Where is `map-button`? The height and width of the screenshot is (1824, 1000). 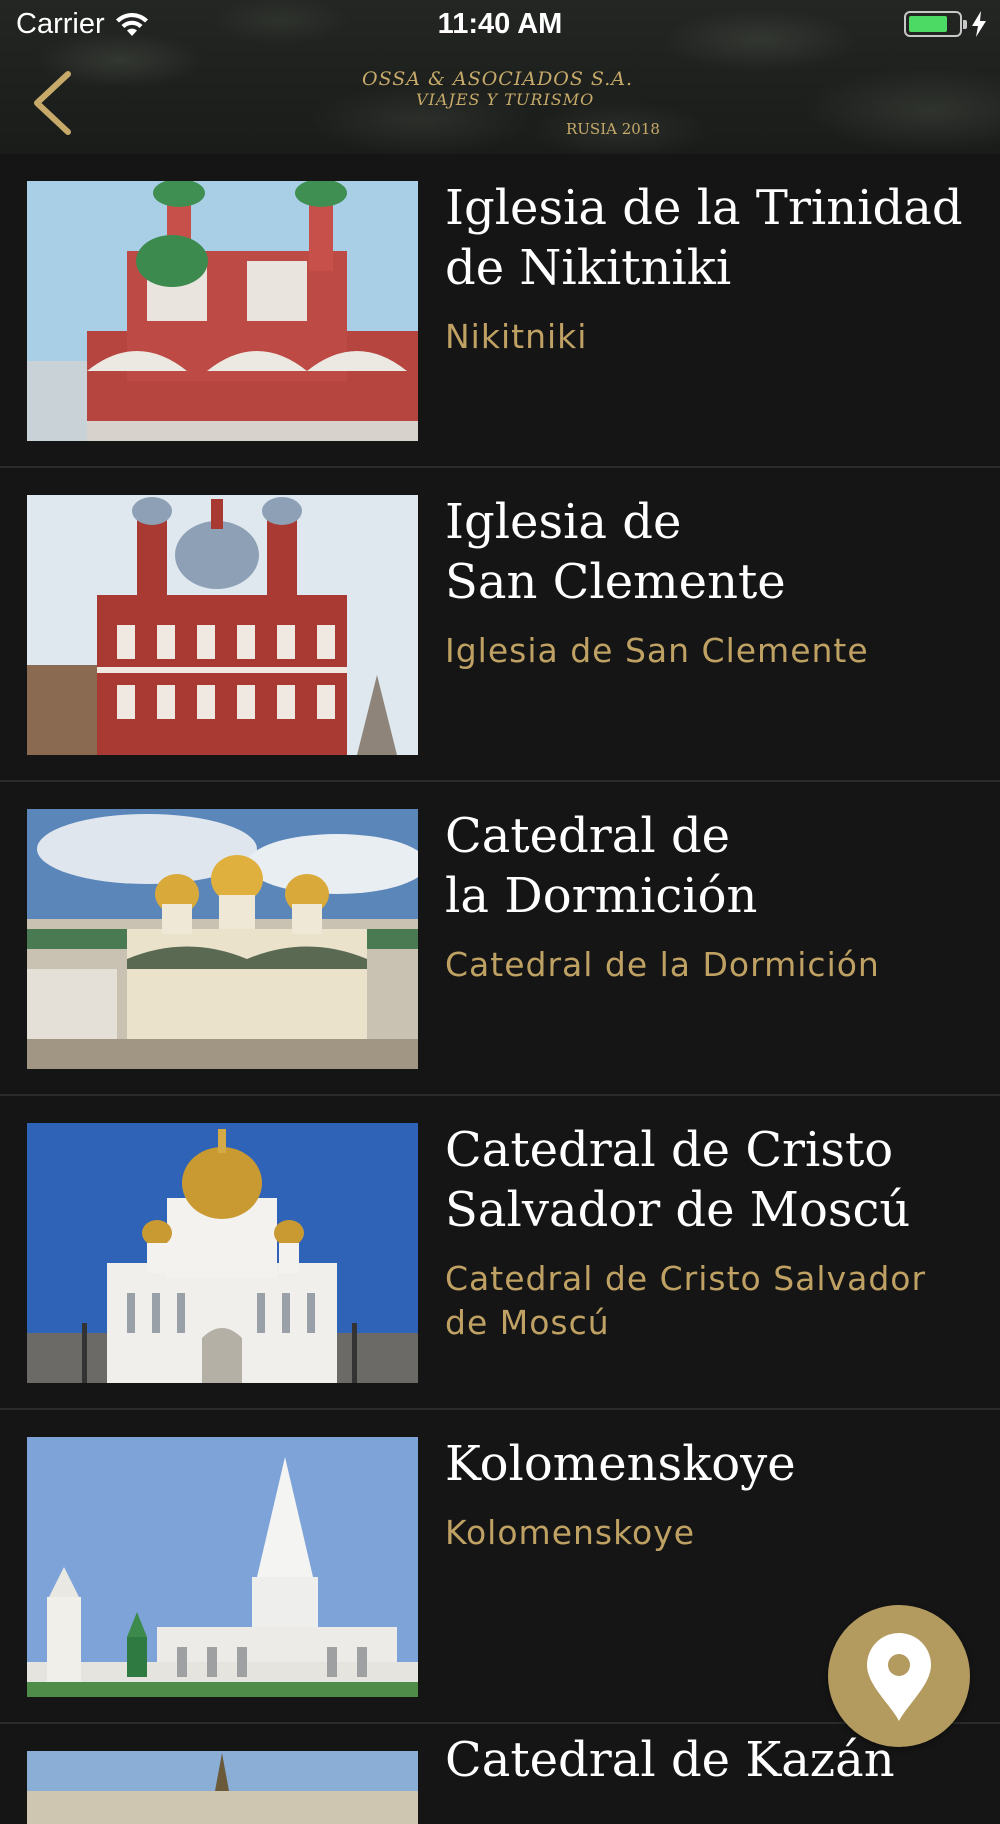 map-button is located at coordinates (899, 1676).